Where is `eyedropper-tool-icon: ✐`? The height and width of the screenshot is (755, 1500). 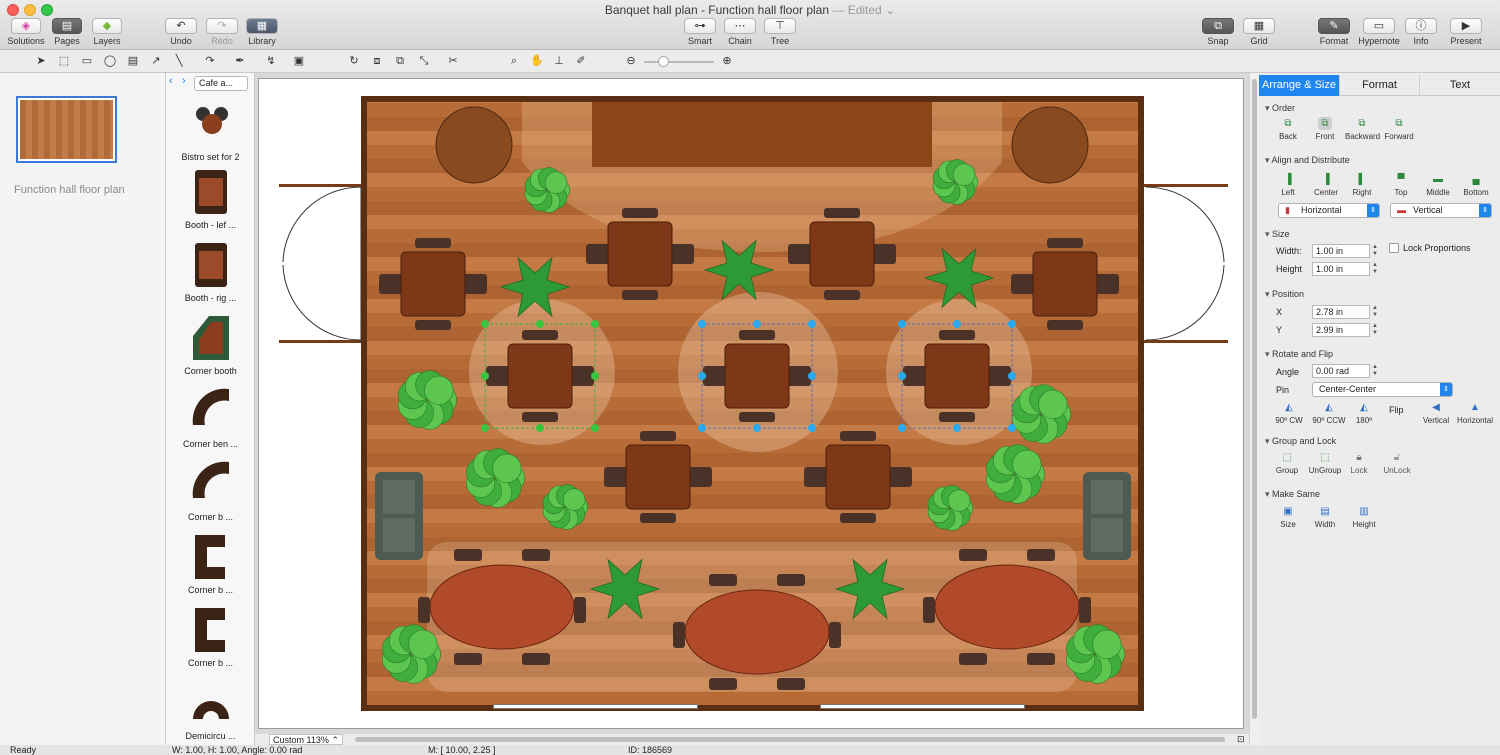 eyedropper-tool-icon: ✐ is located at coordinates (581, 61).